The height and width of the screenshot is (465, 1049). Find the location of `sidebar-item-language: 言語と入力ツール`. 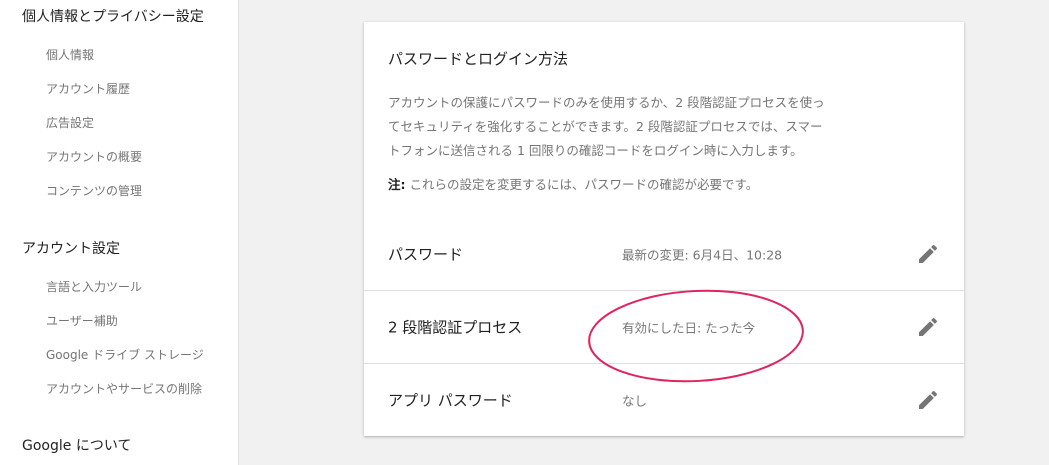

sidebar-item-language: 言語と入力ツール is located at coordinates (94, 286).